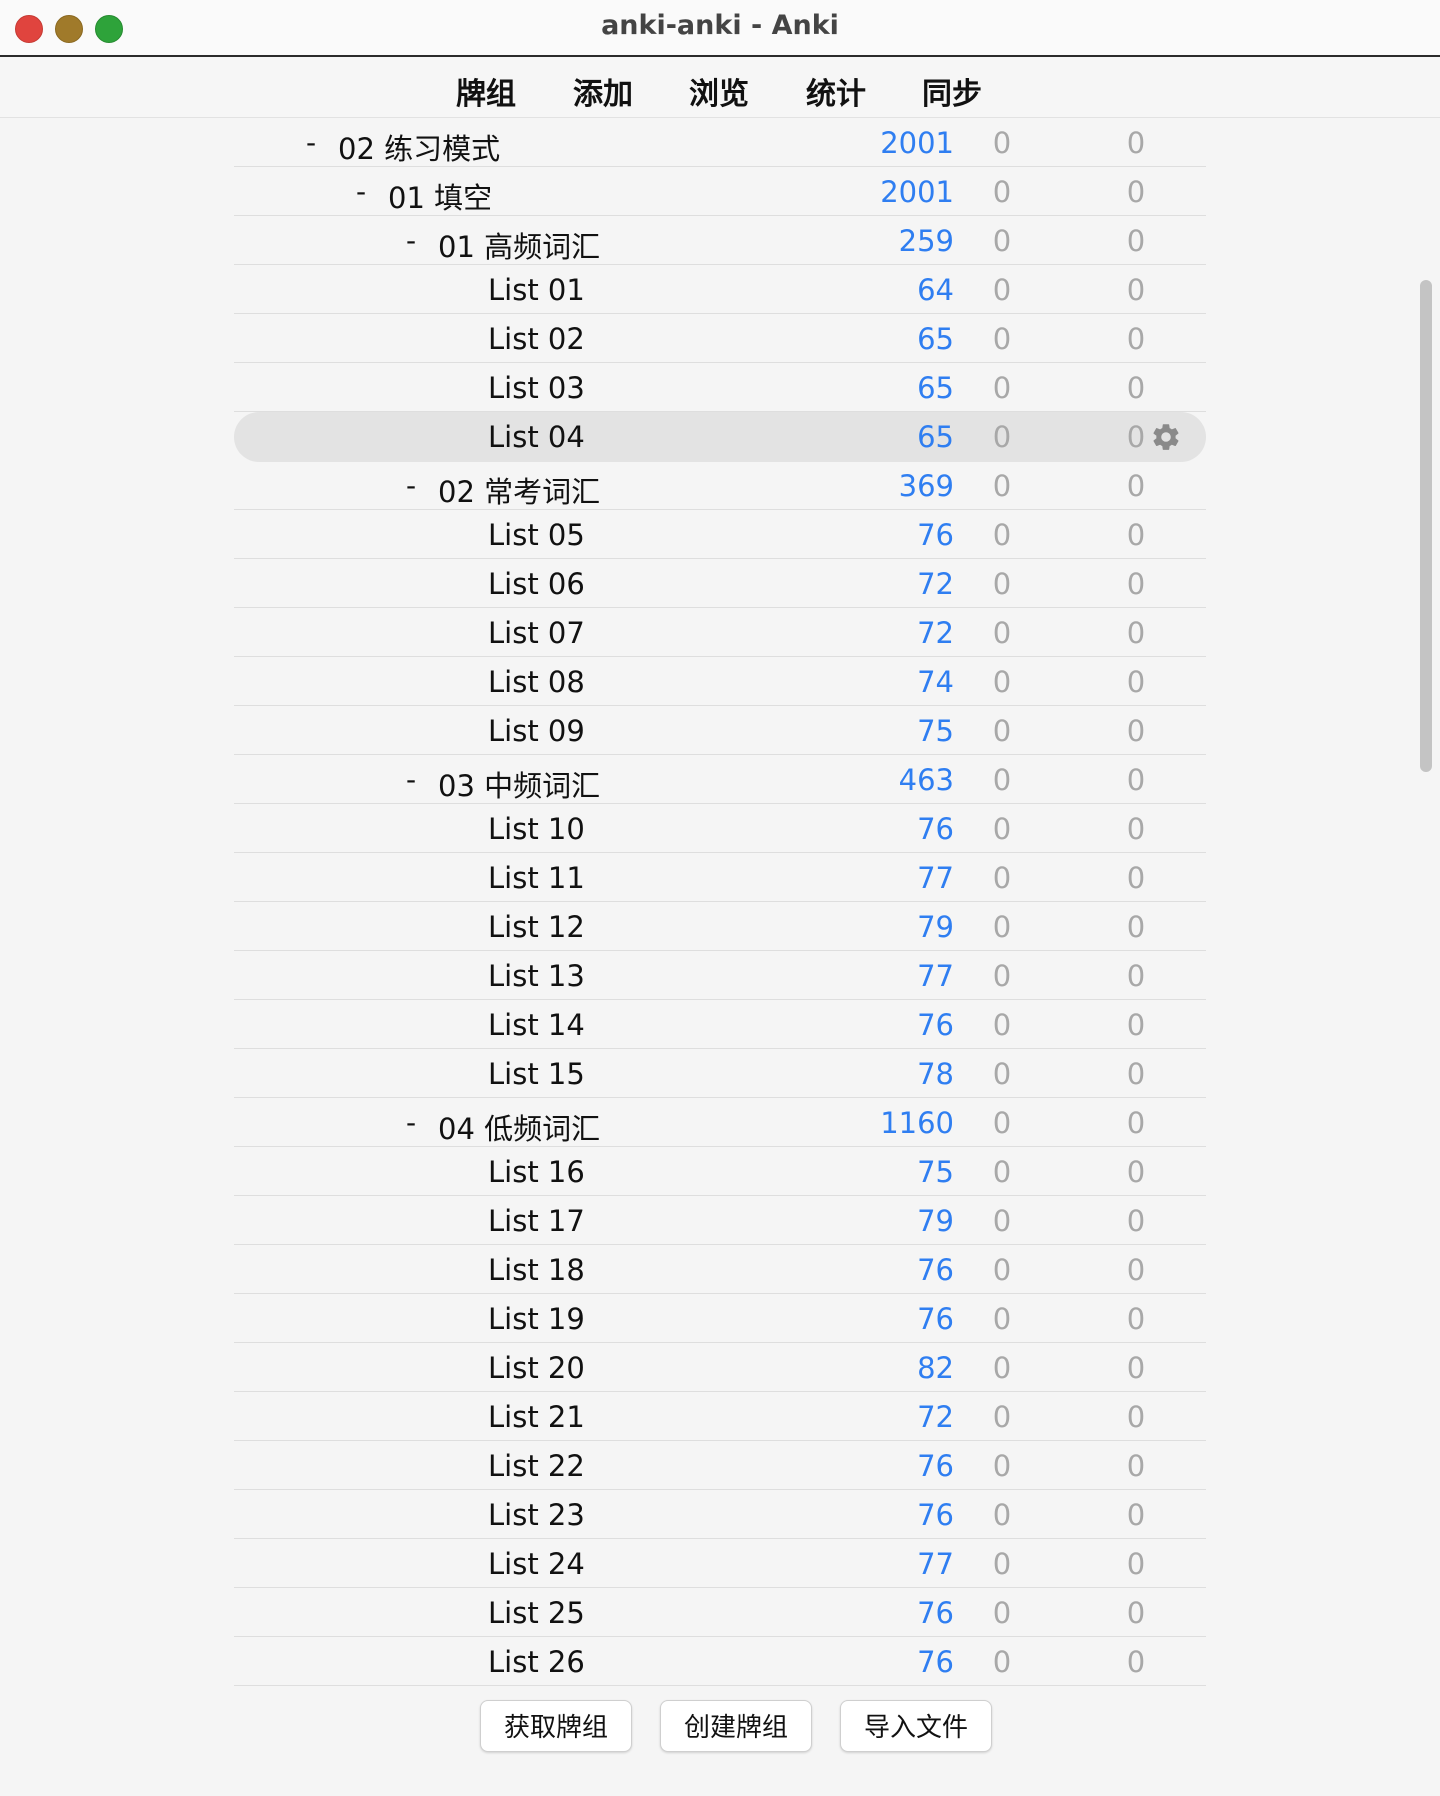  What do you see at coordinates (720, 1220) in the screenshot?
I see `deck-row: List 17 79 0 0` at bounding box center [720, 1220].